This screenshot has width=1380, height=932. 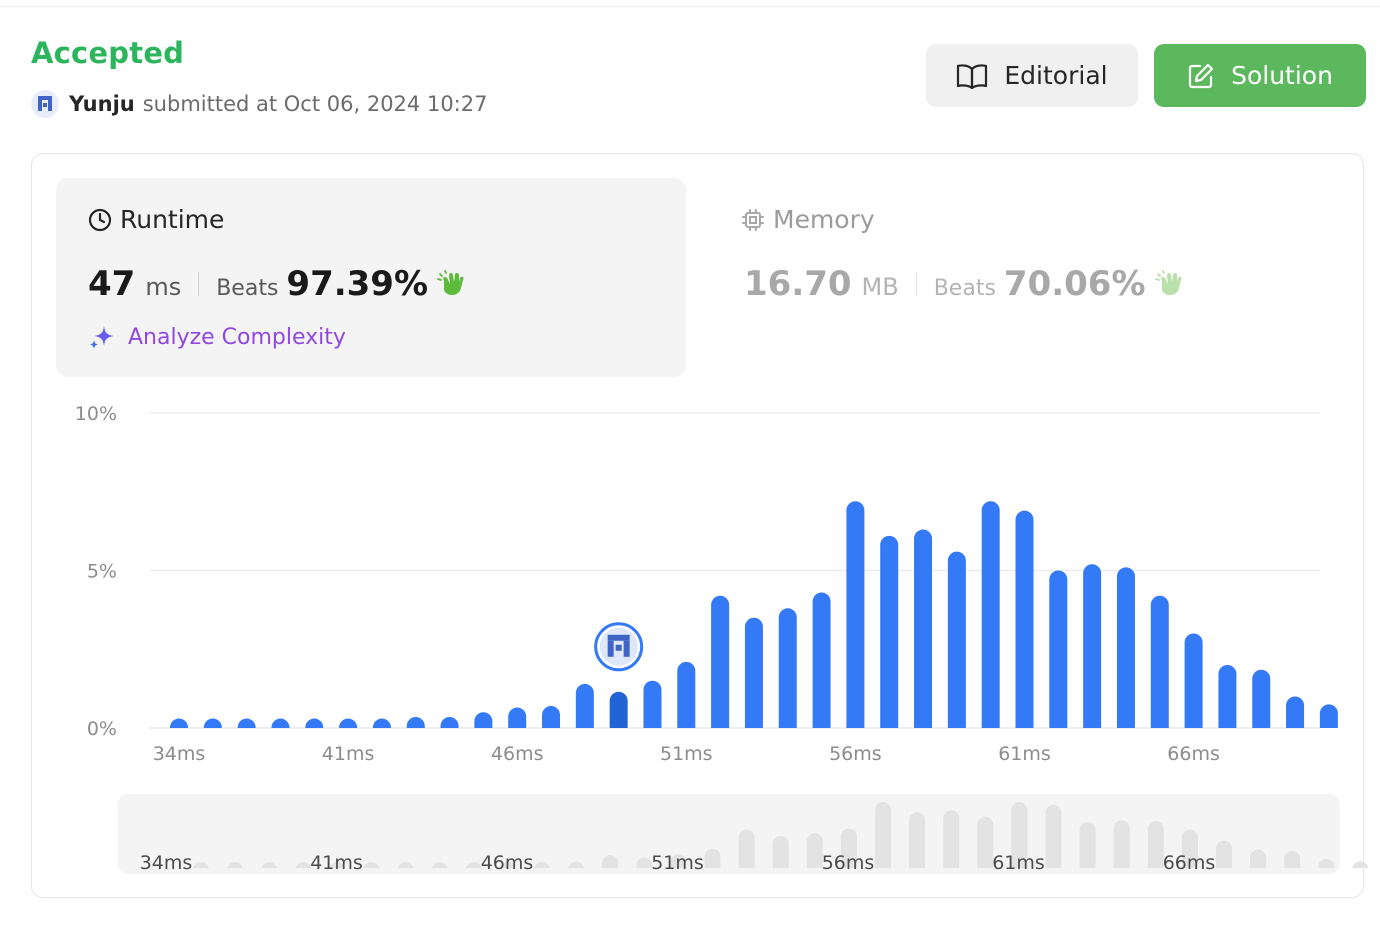 What do you see at coordinates (96, 414) in the screenshot?
I see `y-tick-label: 10%` at bounding box center [96, 414].